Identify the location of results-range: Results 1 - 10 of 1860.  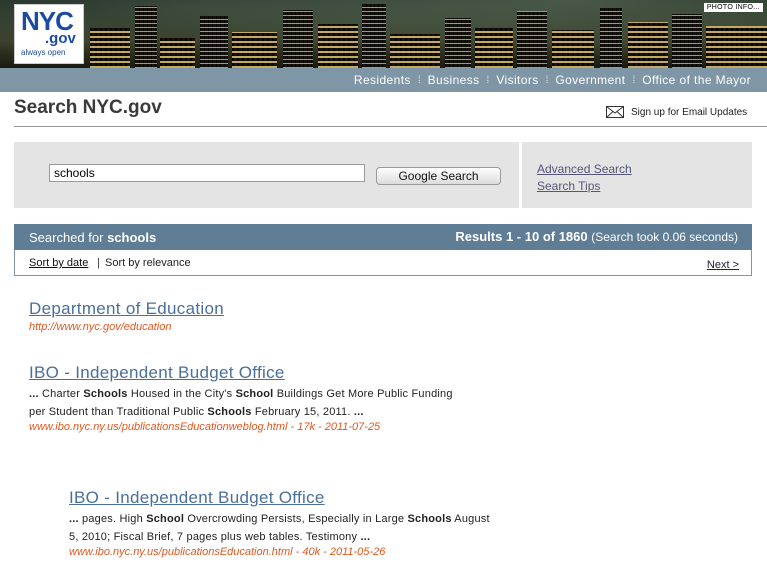
(521, 236).